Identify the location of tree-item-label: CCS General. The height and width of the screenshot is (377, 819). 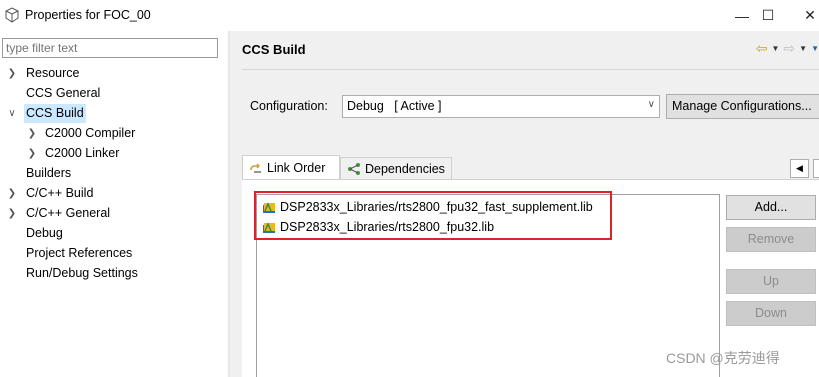
(63, 93).